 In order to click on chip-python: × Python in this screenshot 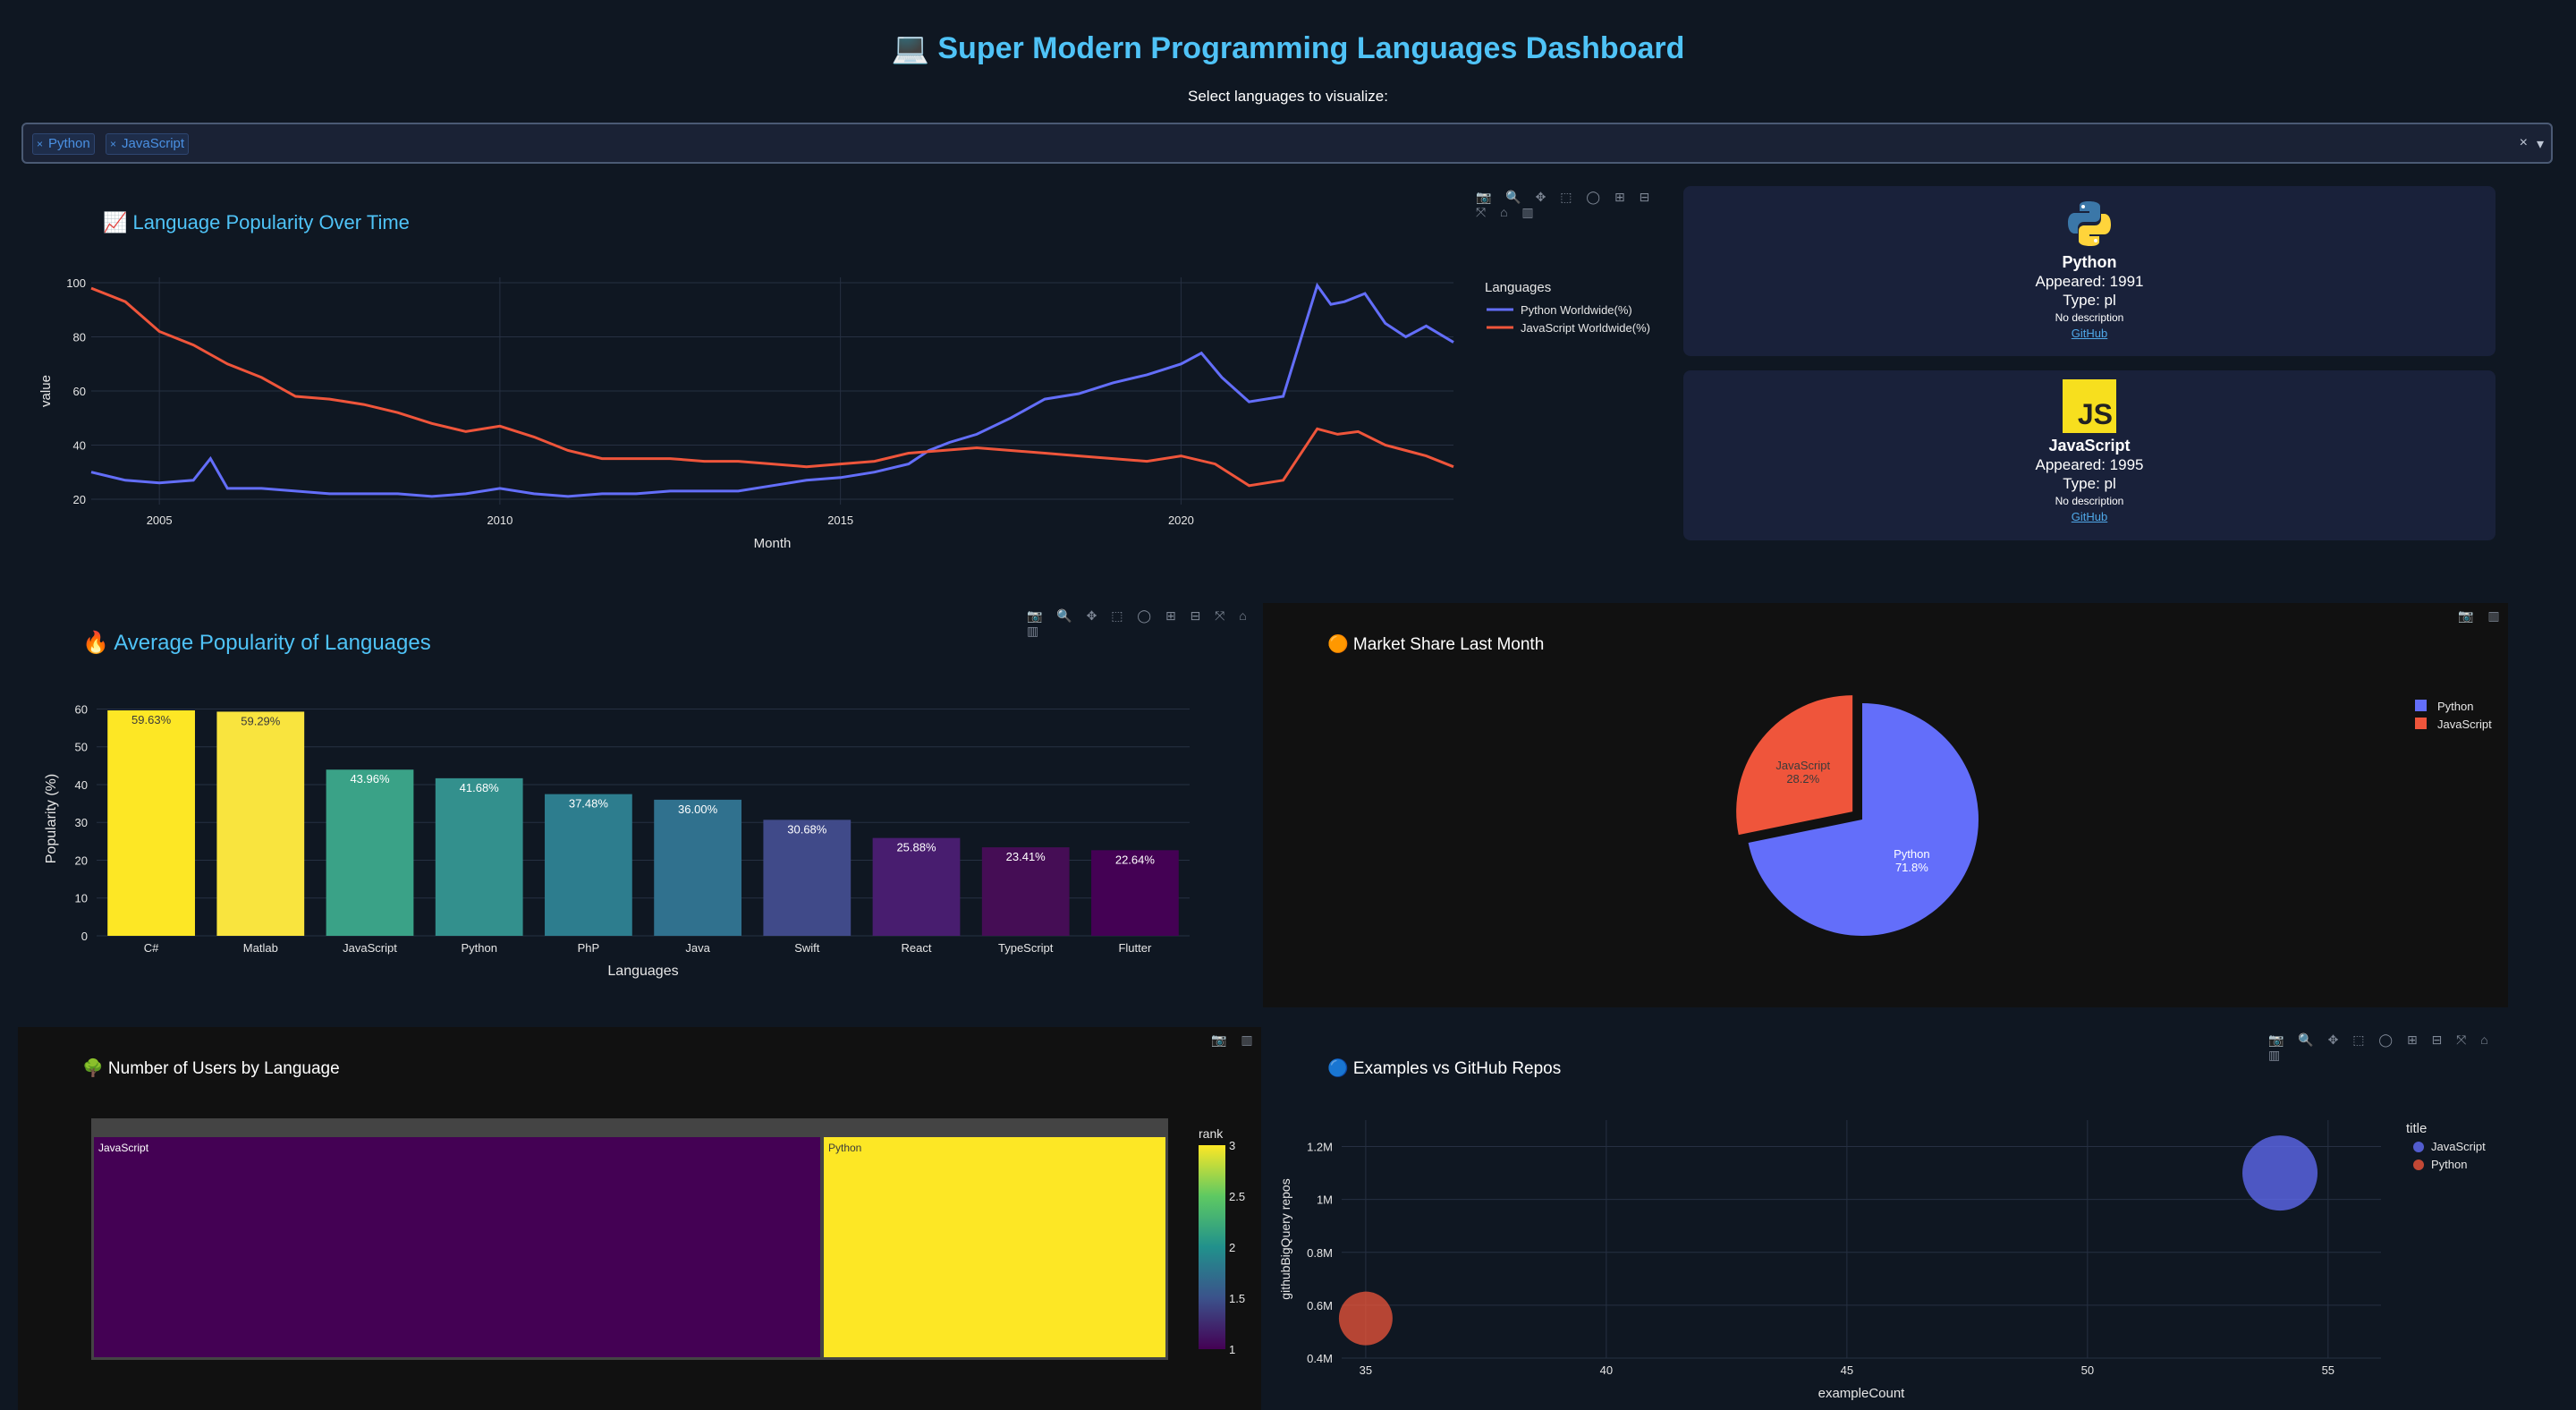, I will do `click(63, 144)`.